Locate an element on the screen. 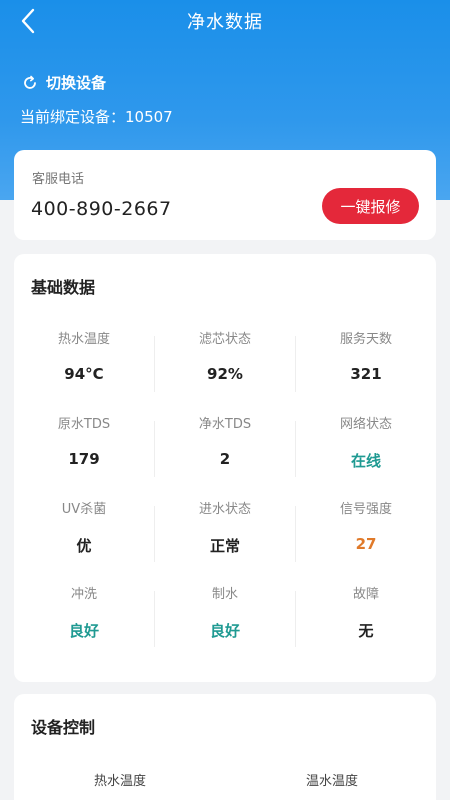 Image resolution: width=450 pixels, height=800 pixels. refresh-icon is located at coordinates (30, 82).